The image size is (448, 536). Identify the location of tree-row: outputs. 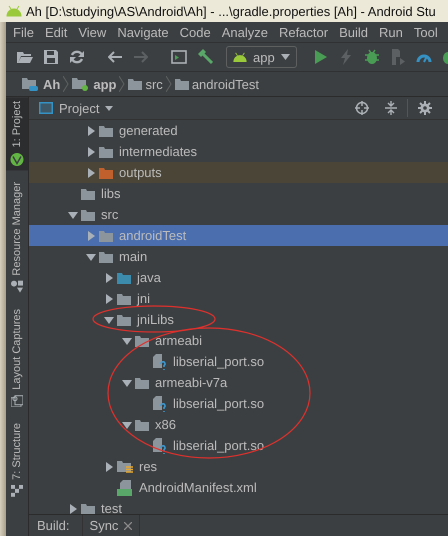
(238, 172).